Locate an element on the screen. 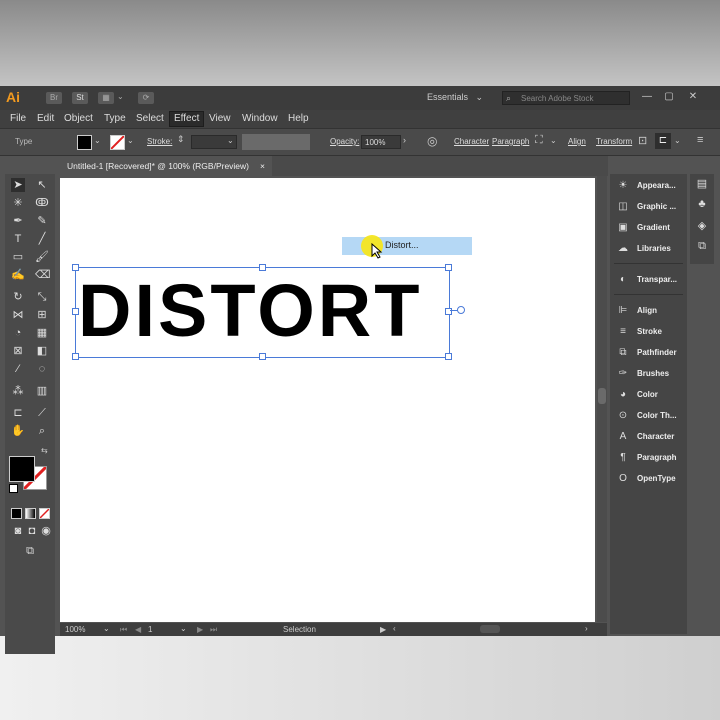 The image size is (720, 720). anchor-tools-icon: ⊏ is located at coordinates (663, 141).